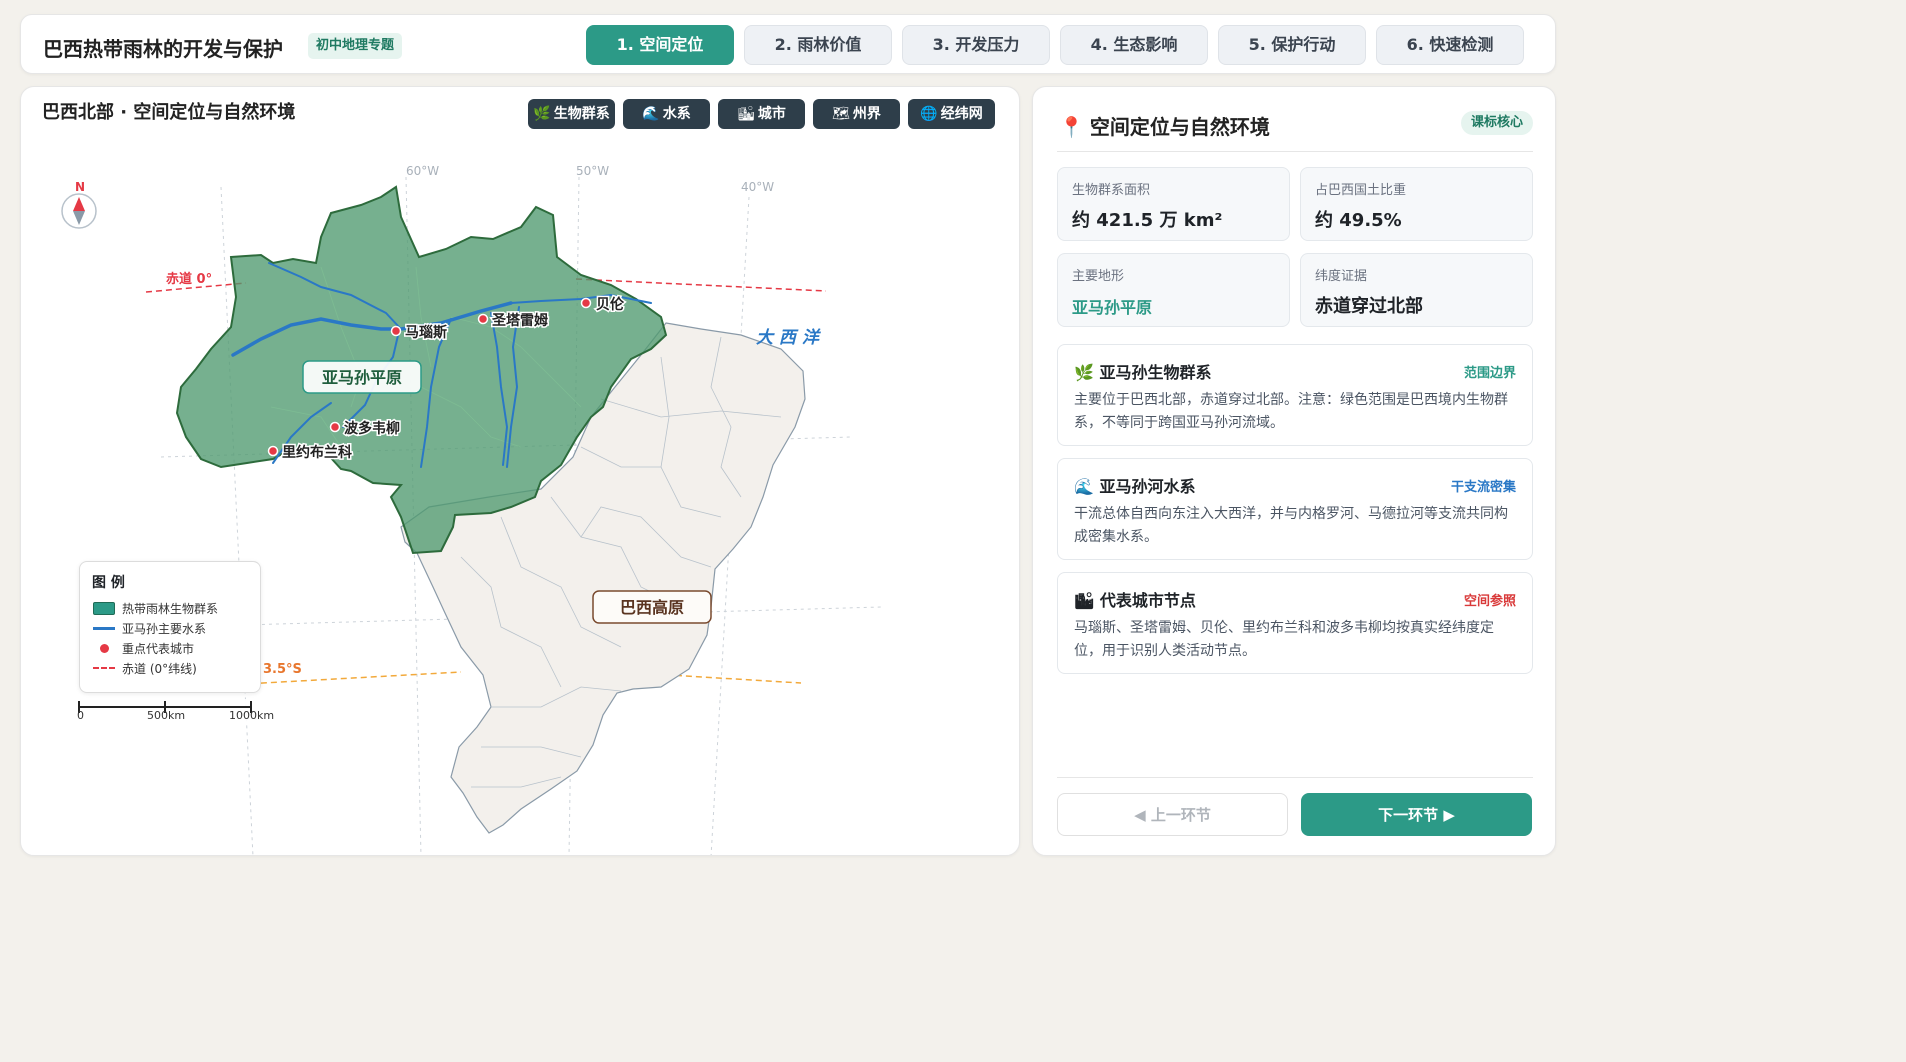 The width and height of the screenshot is (1906, 1062). I want to click on equator-label: 赤道 0°, so click(189, 279).